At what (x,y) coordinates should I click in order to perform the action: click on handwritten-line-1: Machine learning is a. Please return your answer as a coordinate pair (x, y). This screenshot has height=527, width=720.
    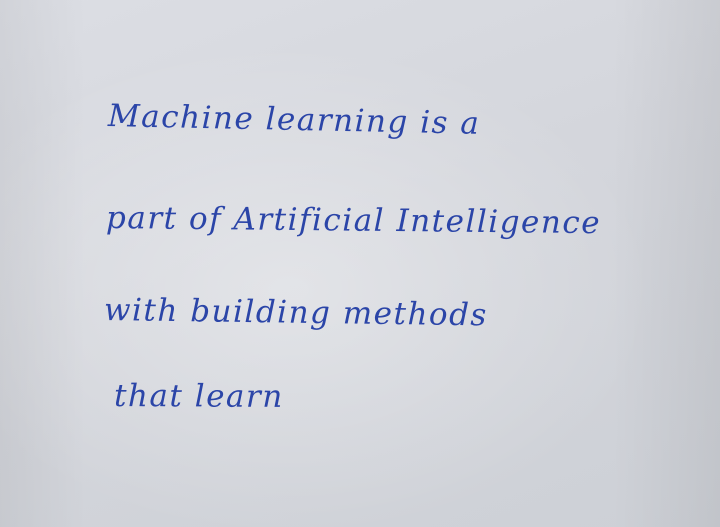
    Looking at the image, I should click on (294, 120).